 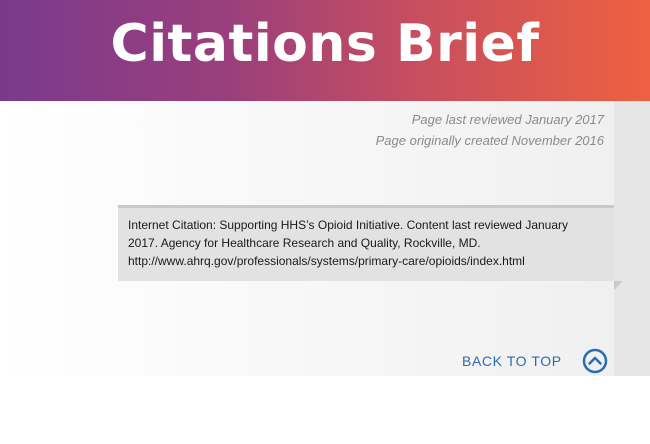 I want to click on back-to-top-label: BACK TO TOP, so click(x=512, y=361).